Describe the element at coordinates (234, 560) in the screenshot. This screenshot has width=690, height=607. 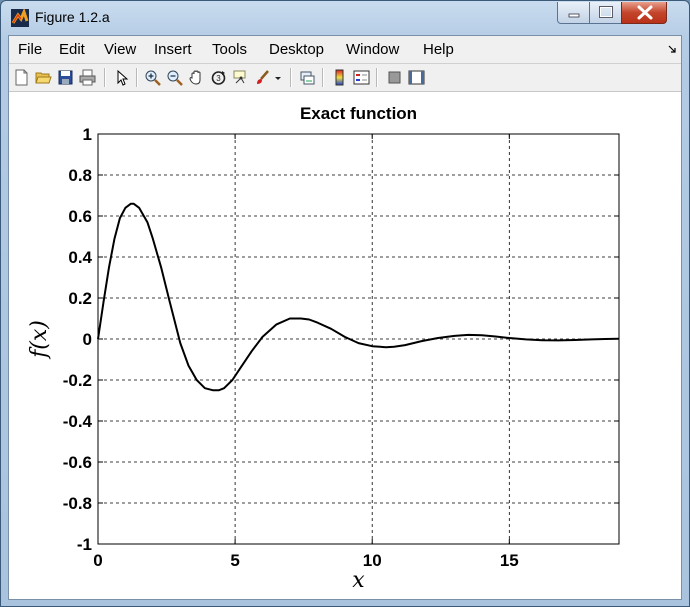
I see `x-tick-label: 5` at that location.